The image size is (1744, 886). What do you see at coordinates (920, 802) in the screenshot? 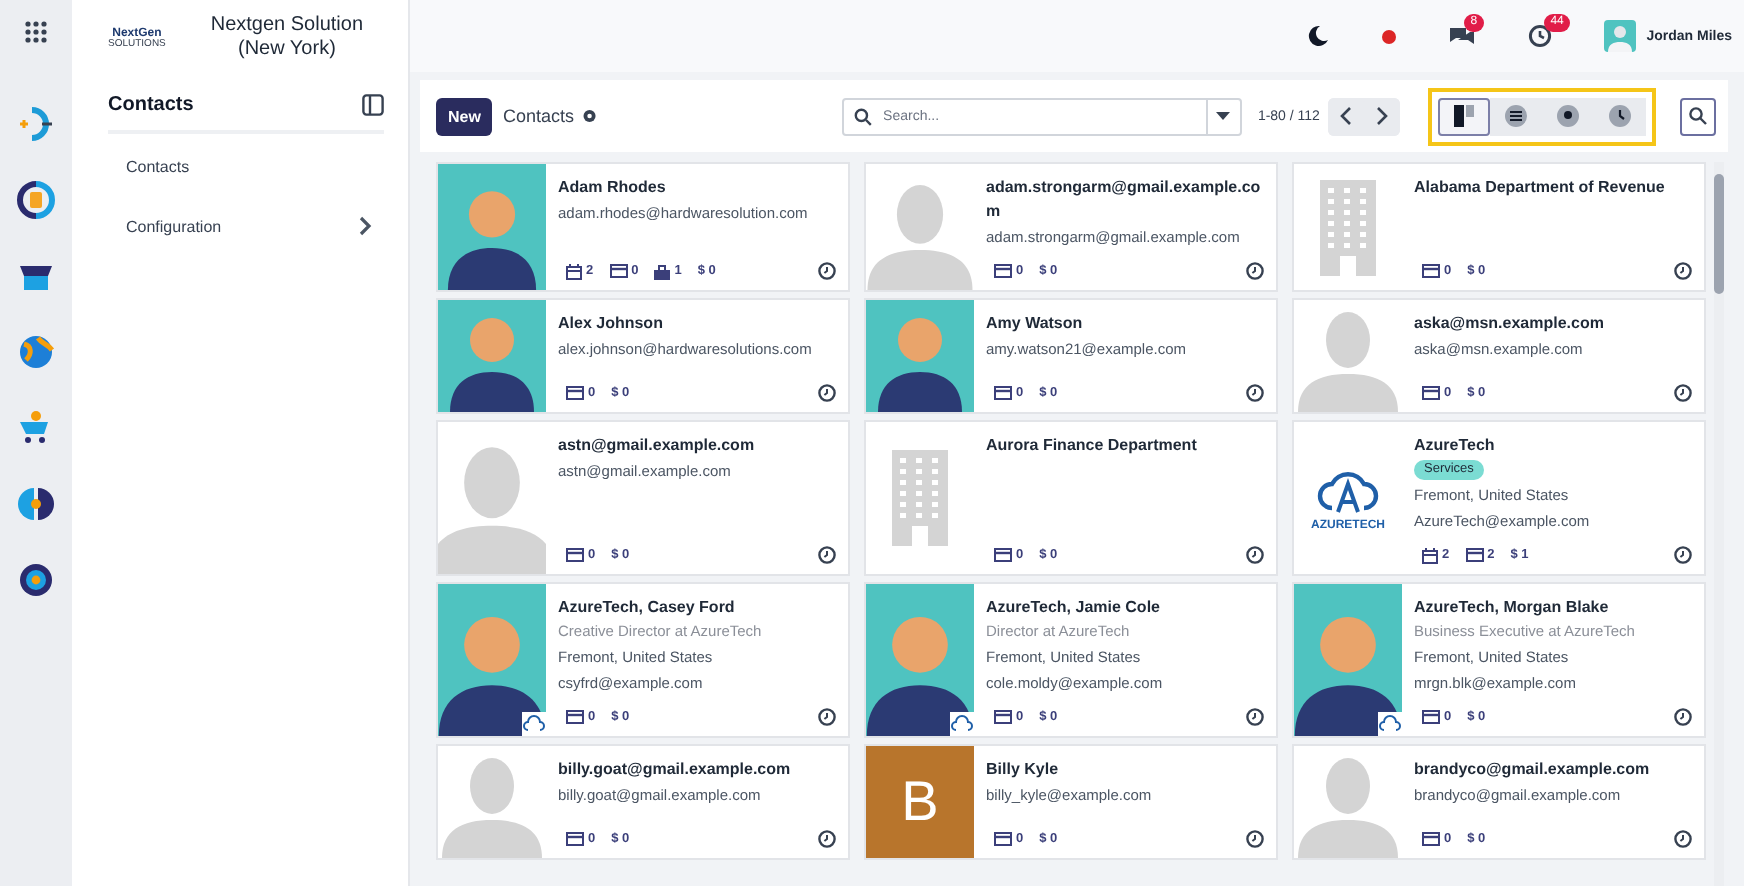
I see `letter-avatar: B` at bounding box center [920, 802].